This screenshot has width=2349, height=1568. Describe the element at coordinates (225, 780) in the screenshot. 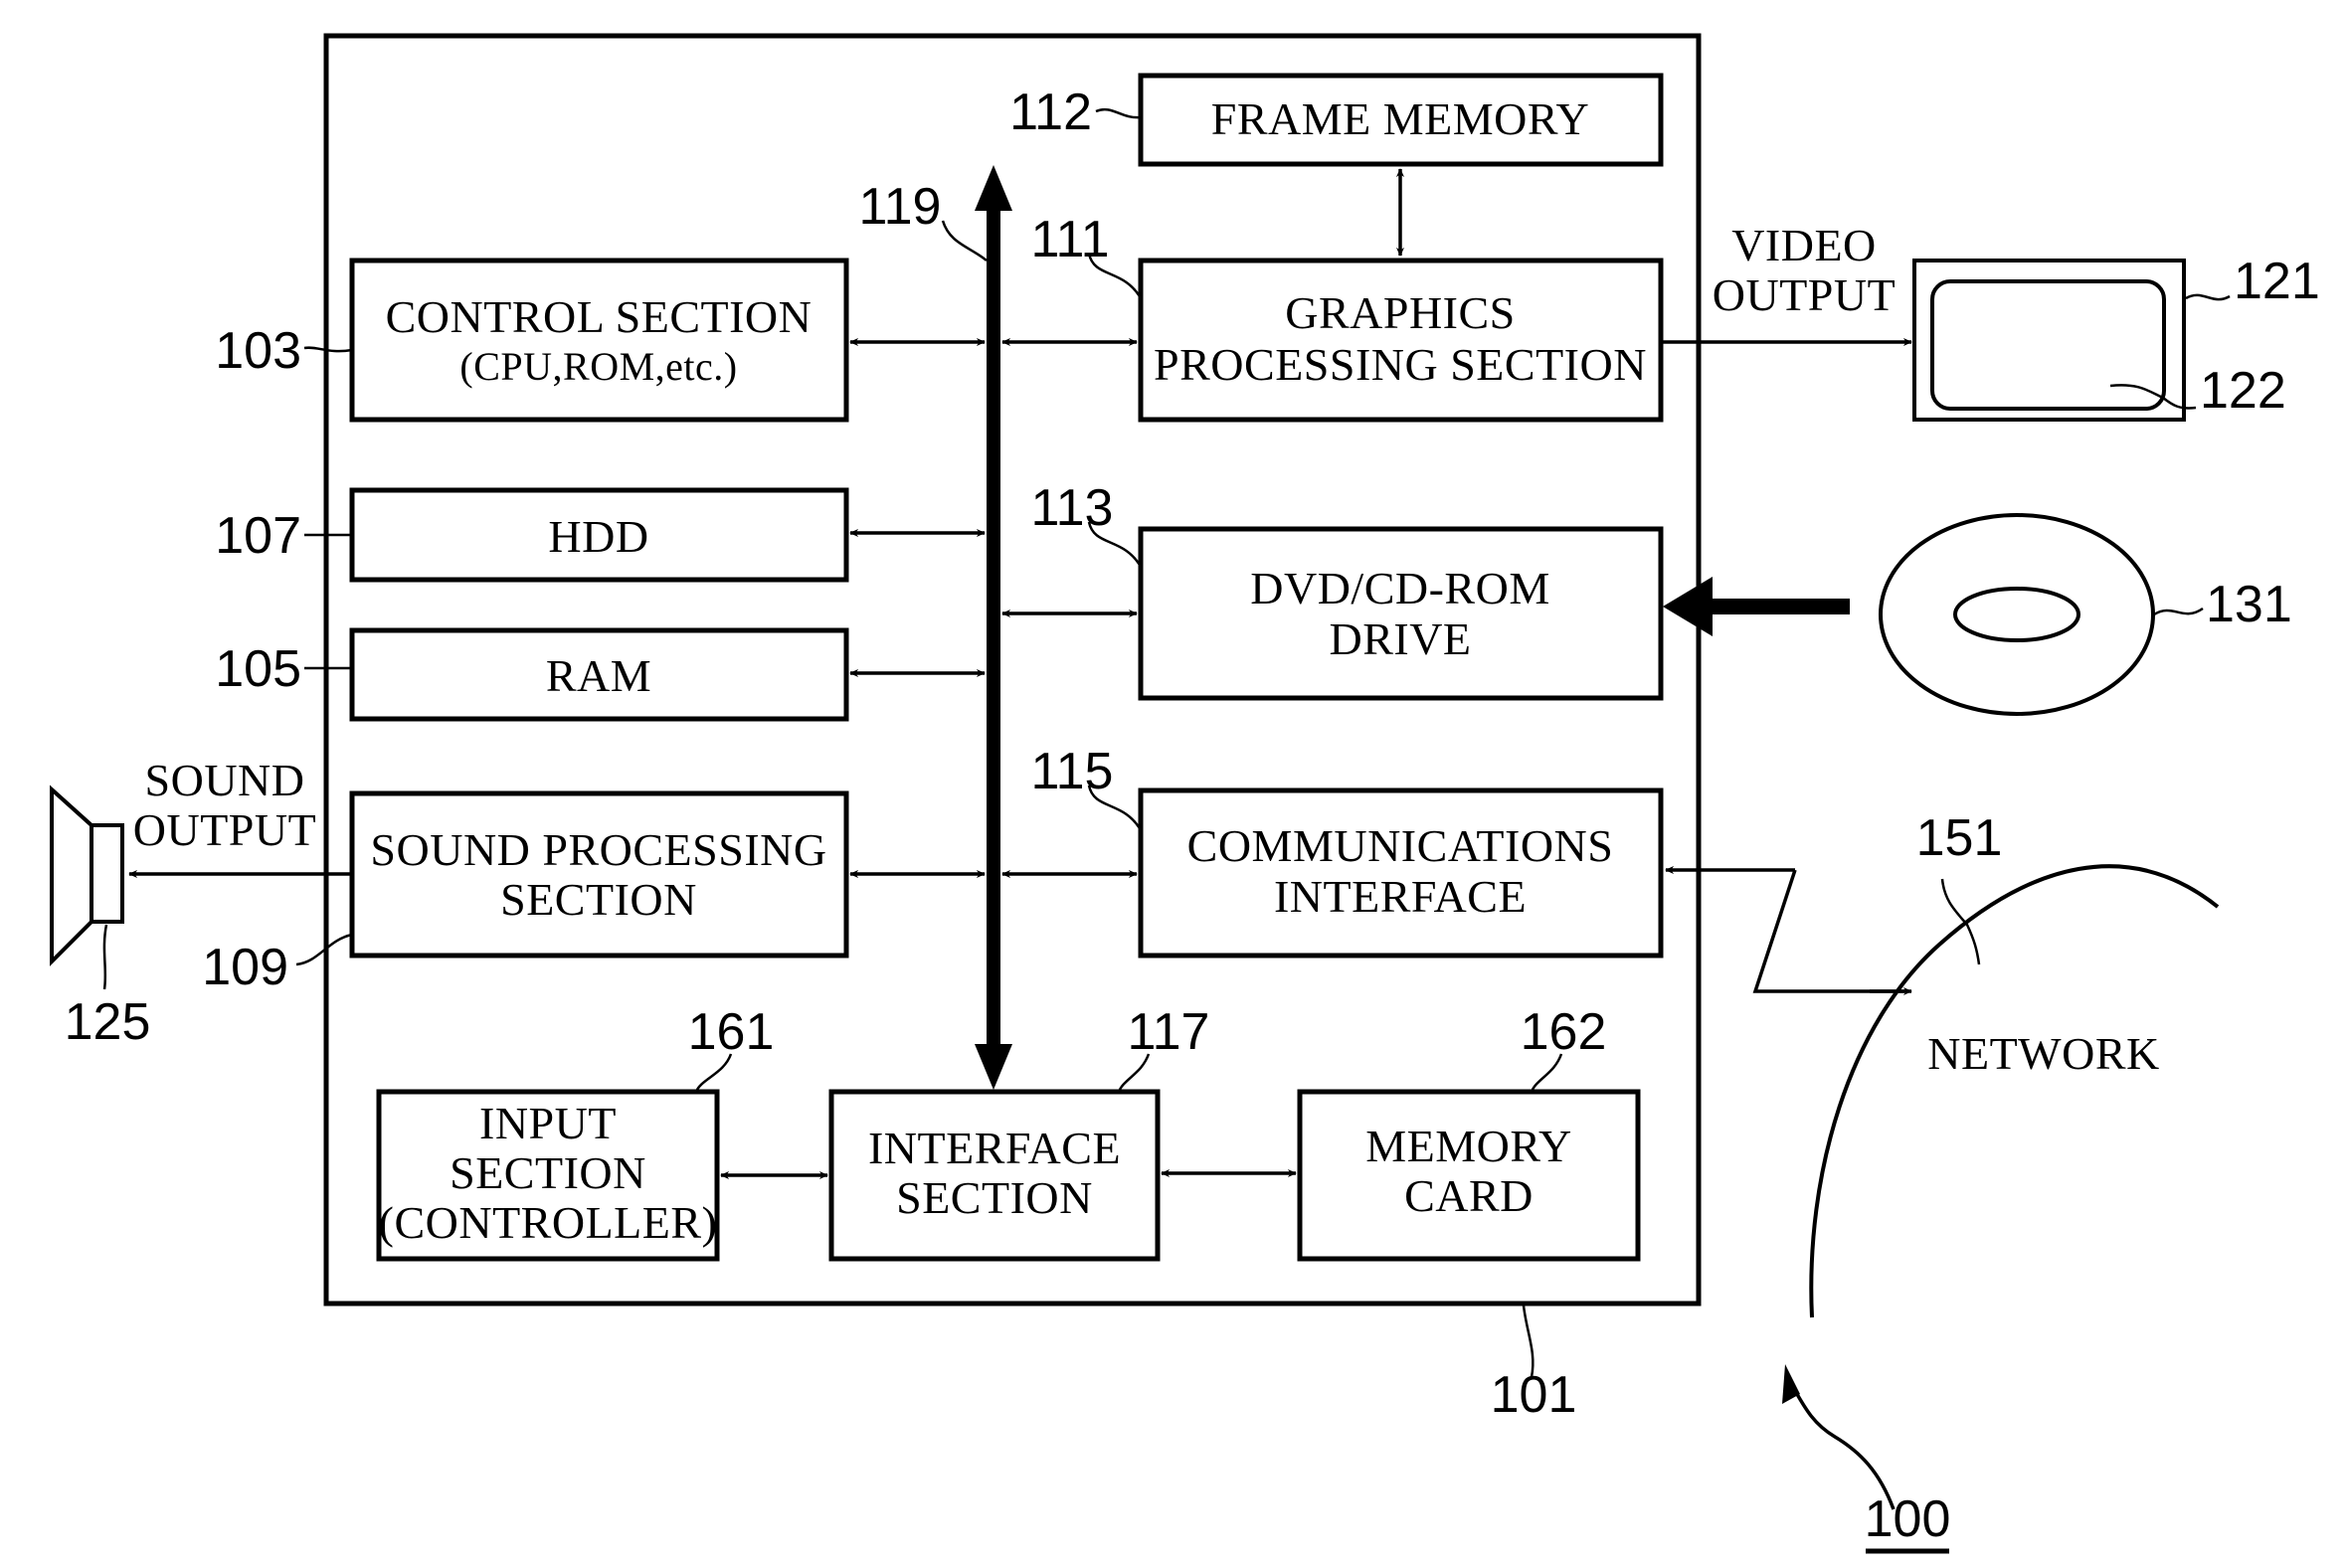

I see `sound-output-label-line1: SOUND` at that location.